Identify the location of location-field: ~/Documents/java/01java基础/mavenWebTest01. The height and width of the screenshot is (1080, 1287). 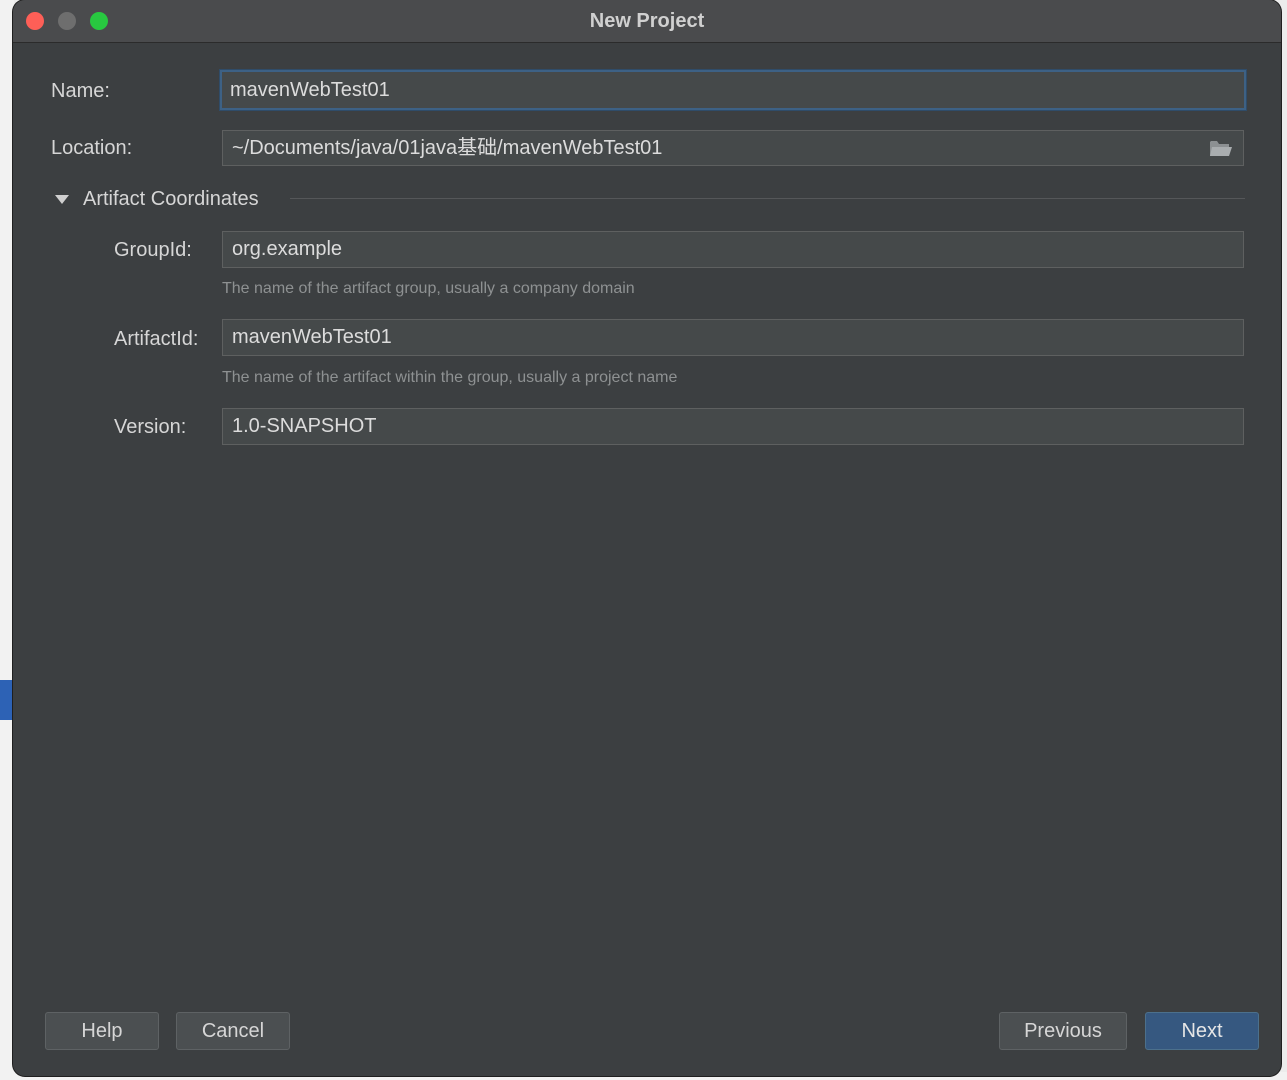
(733, 148).